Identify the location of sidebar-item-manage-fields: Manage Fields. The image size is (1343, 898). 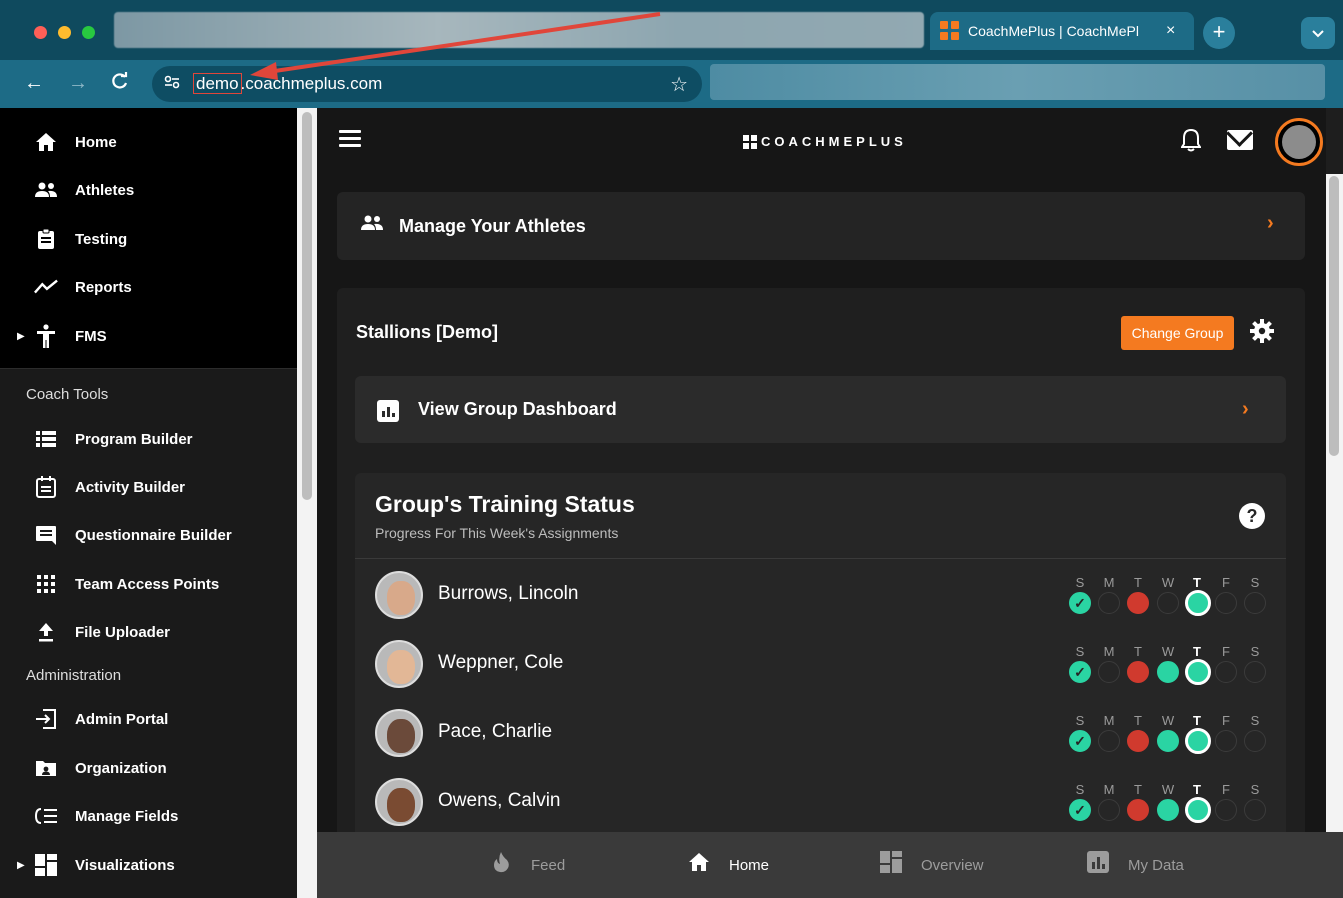
(148, 816).